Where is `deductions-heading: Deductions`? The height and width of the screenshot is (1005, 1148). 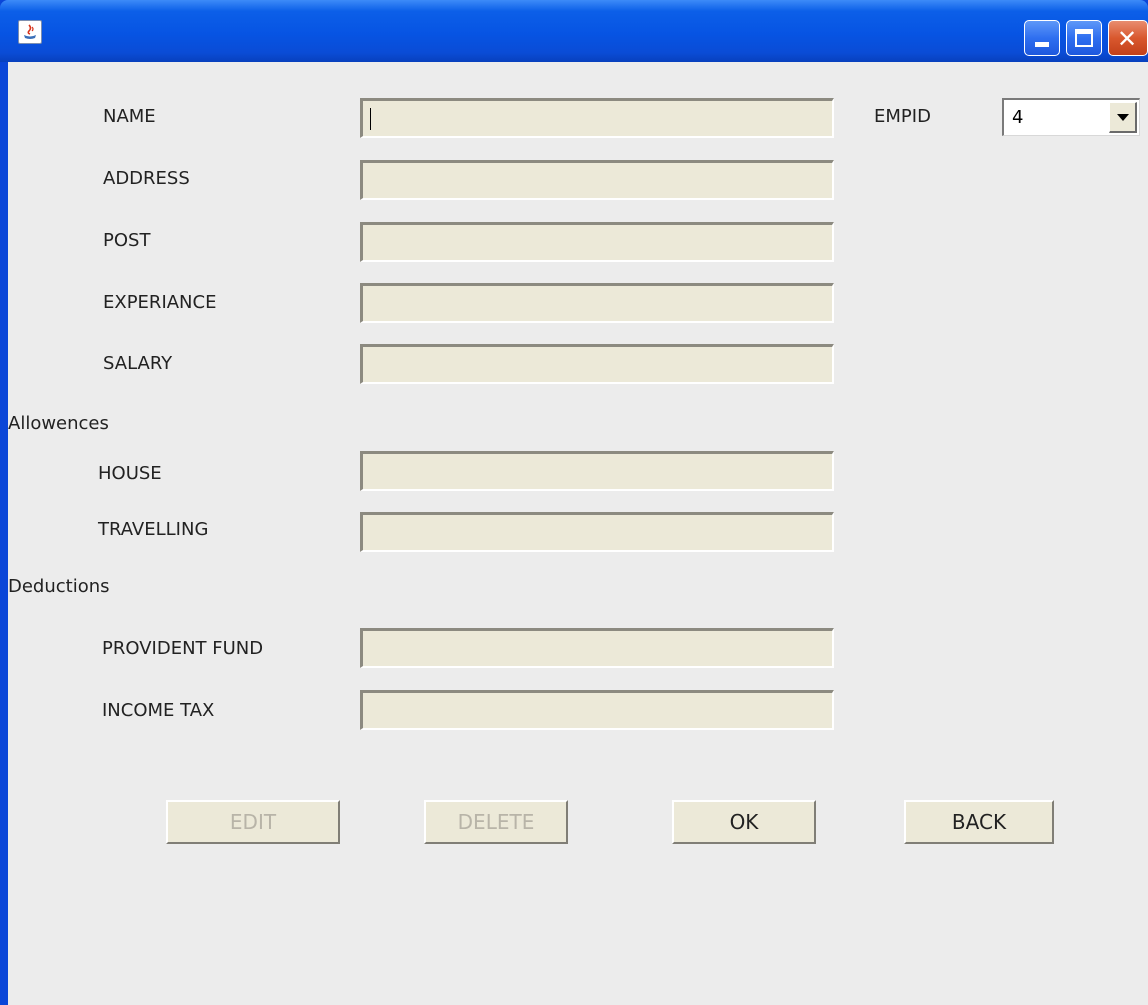 deductions-heading: Deductions is located at coordinates (59, 586).